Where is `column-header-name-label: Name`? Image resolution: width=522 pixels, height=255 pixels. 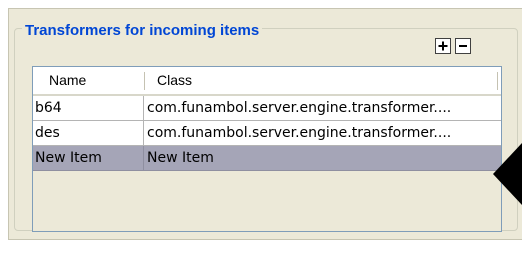 column-header-name-label: Name is located at coordinates (68, 80).